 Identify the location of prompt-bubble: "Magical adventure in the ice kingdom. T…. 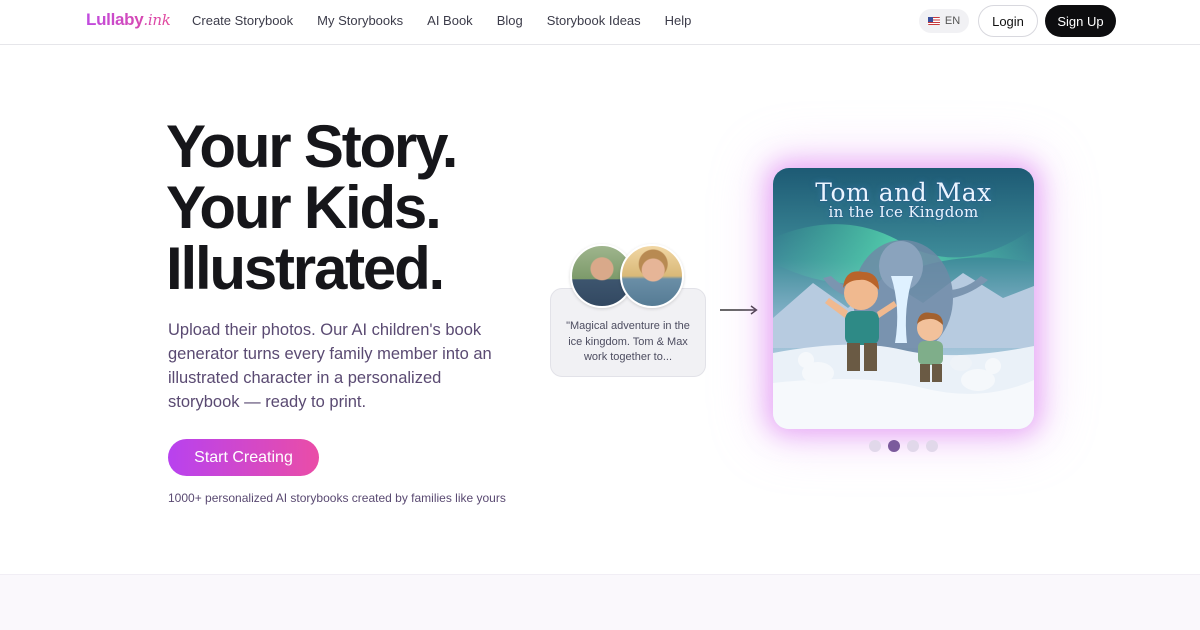
(628, 332).